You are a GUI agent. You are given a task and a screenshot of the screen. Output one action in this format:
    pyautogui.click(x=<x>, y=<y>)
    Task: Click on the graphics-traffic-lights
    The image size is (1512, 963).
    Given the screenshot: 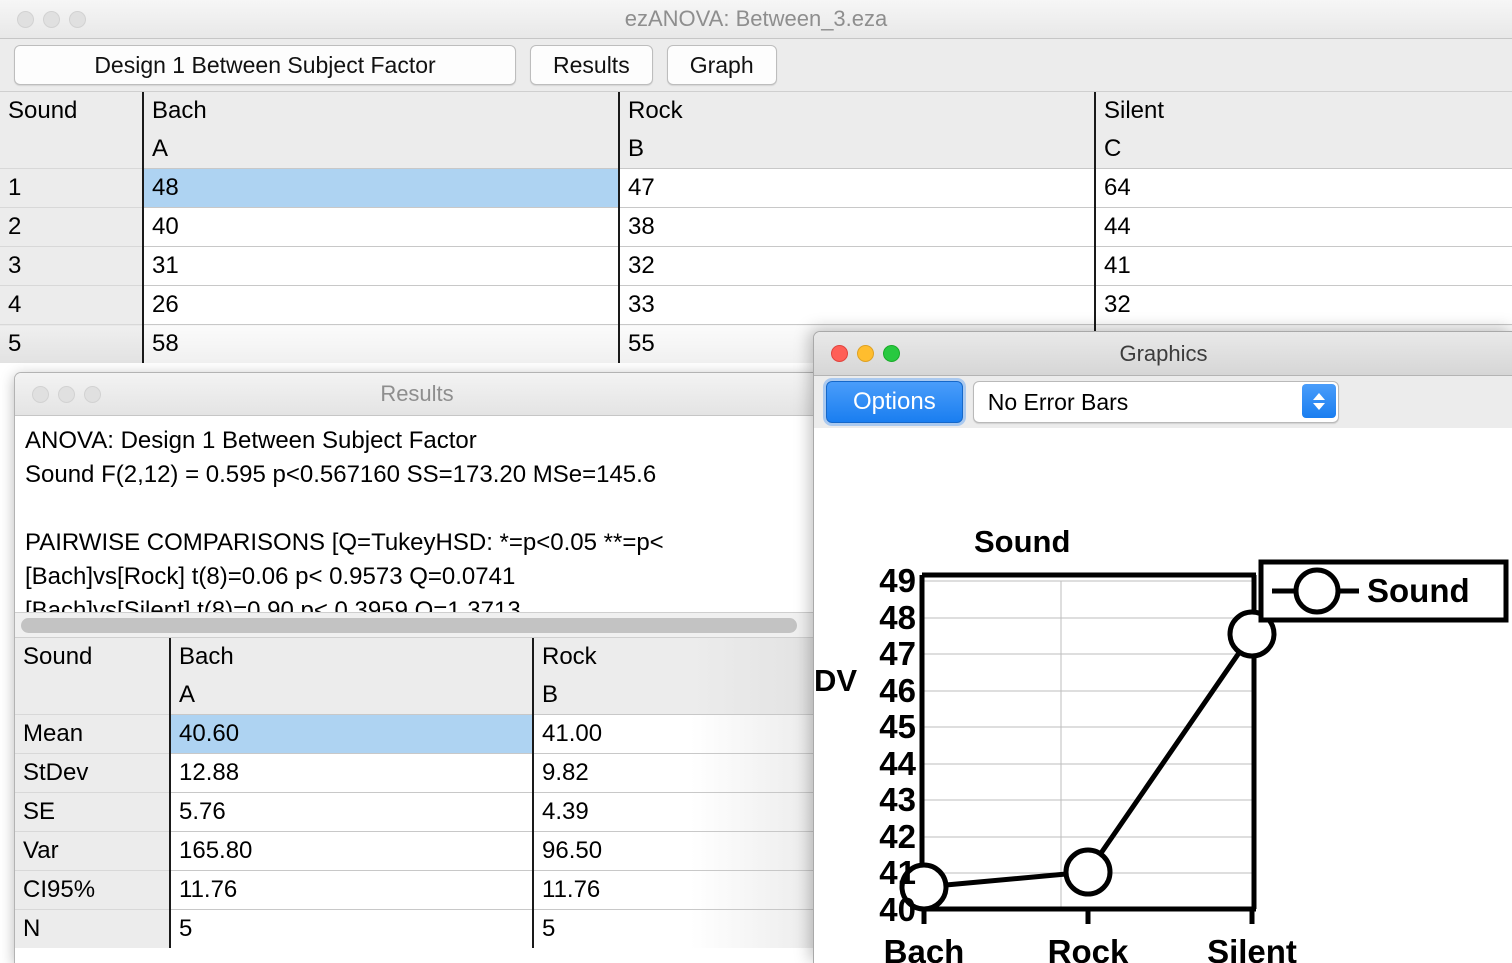 What is the action you would take?
    pyautogui.click(x=865, y=353)
    